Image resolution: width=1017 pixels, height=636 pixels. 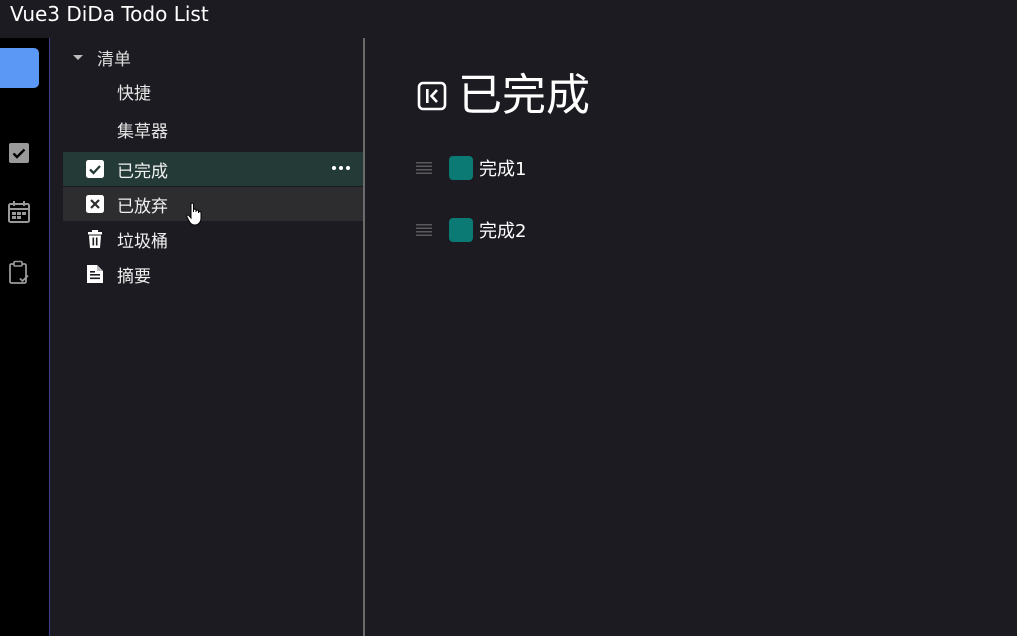 What do you see at coordinates (502, 168) in the screenshot?
I see `task-label: 完成1` at bounding box center [502, 168].